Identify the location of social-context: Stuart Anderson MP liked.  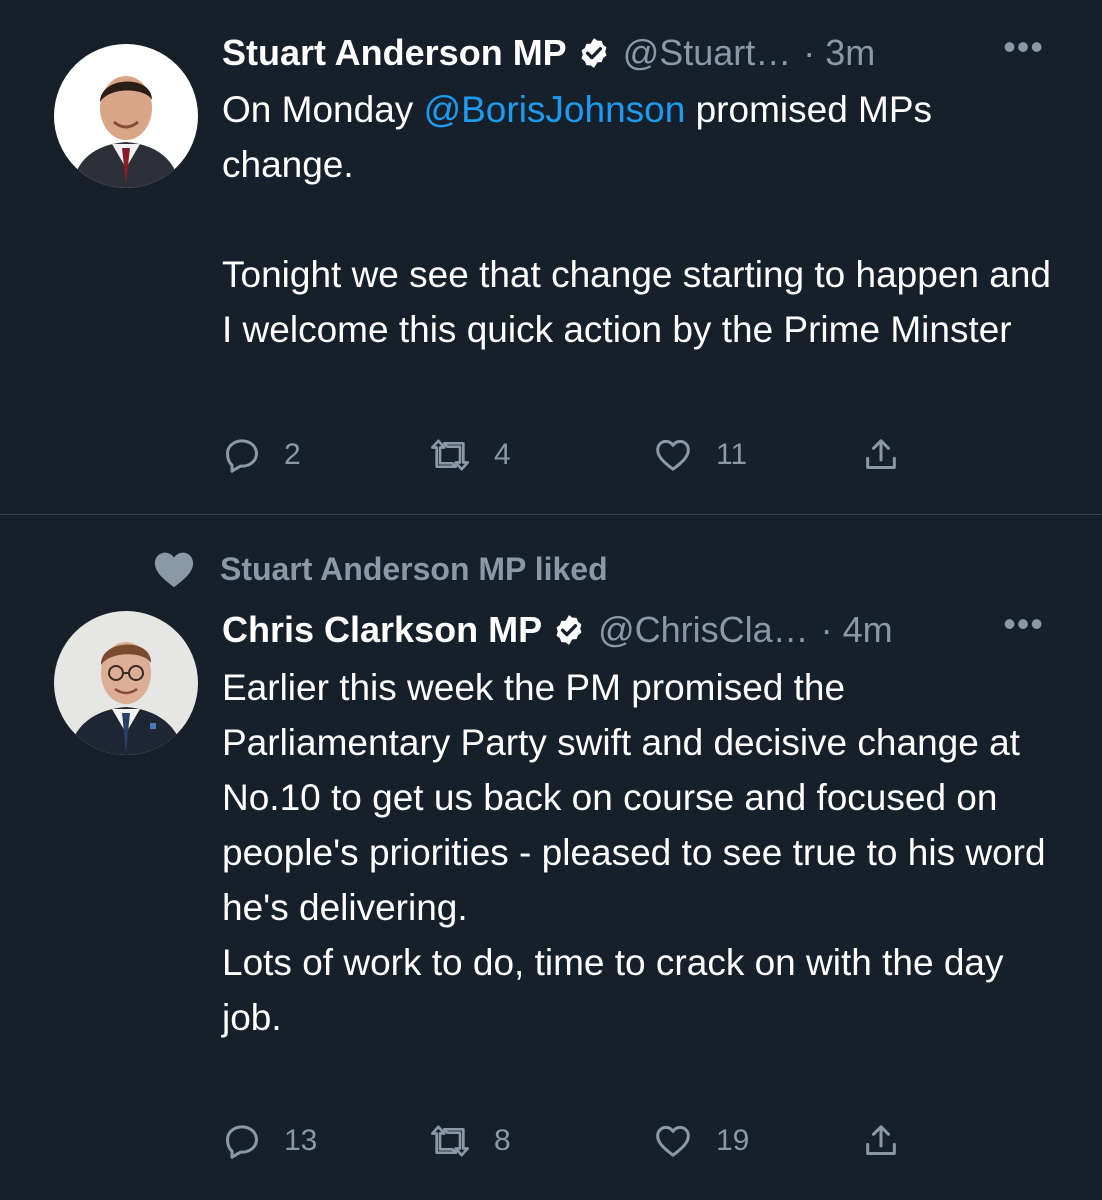
(379, 569).